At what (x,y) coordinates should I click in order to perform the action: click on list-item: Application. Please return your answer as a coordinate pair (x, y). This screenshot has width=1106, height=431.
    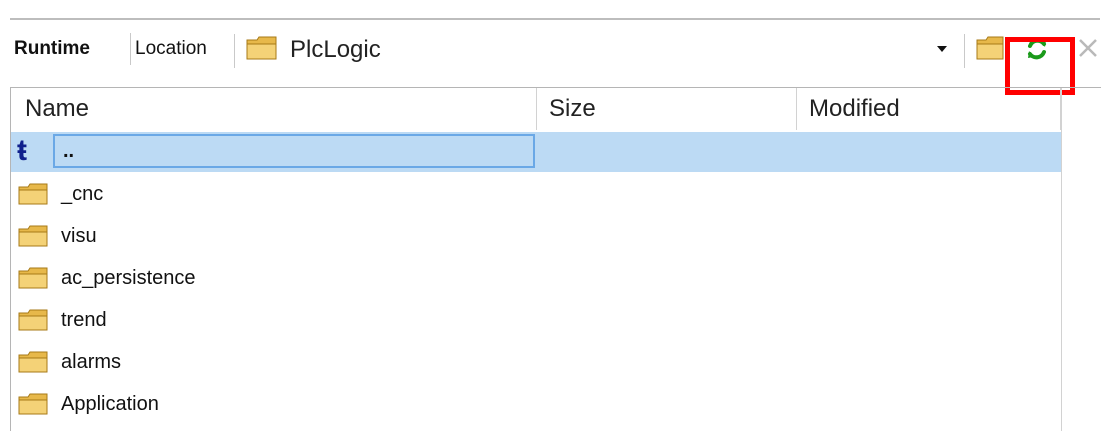
    Looking at the image, I should click on (536, 404).